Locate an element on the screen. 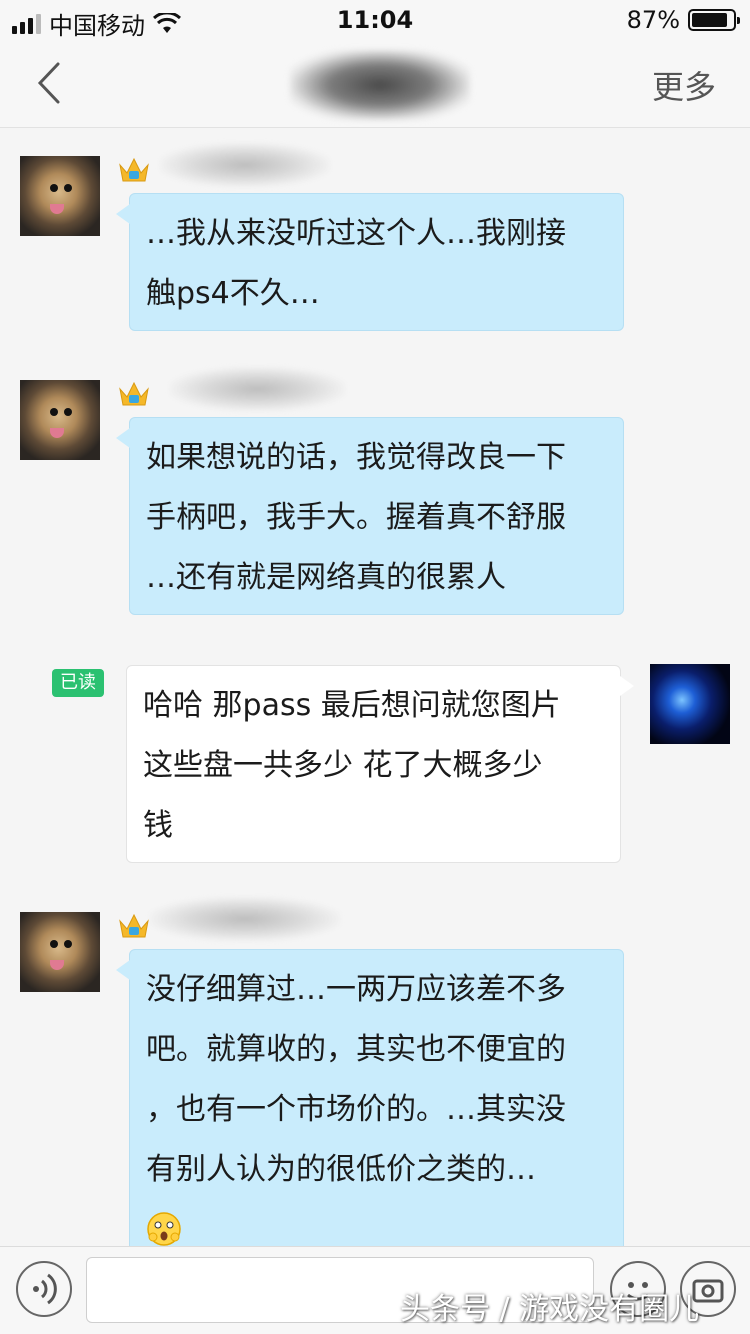 Image resolution: width=750 pixels, height=1334 pixels. nav-bar: 更多 is located at coordinates (375, 84).